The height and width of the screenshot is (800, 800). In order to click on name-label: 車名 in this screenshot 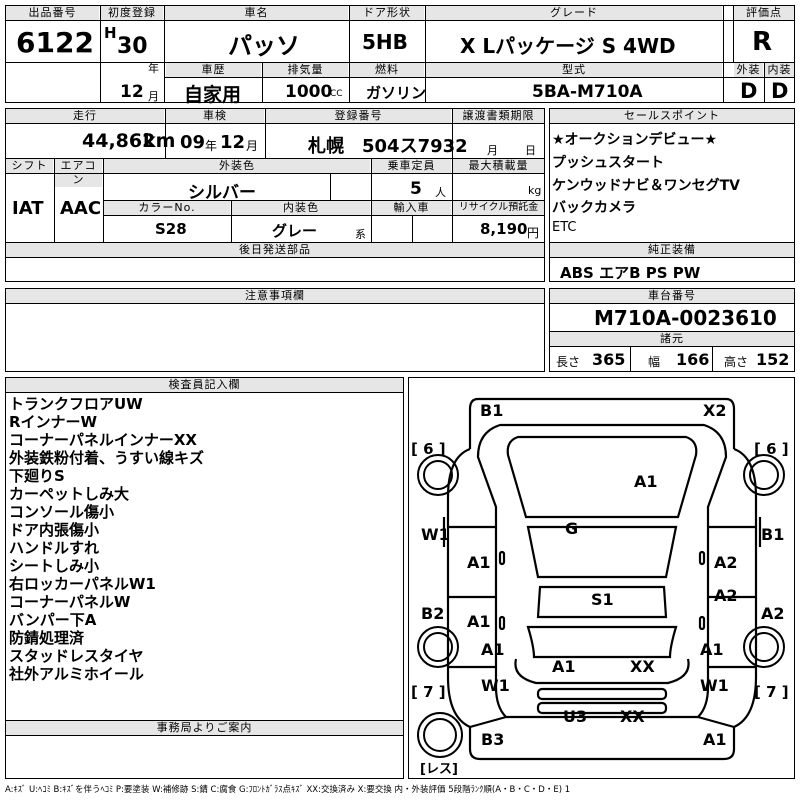, I will do `click(256, 13)`.